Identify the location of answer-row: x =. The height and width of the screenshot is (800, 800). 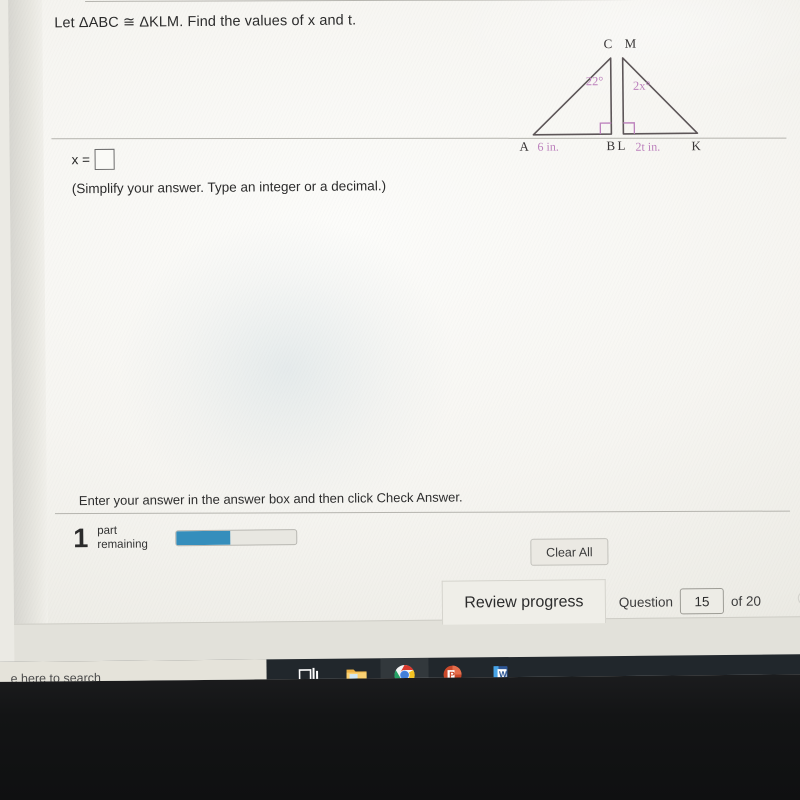
(93, 159).